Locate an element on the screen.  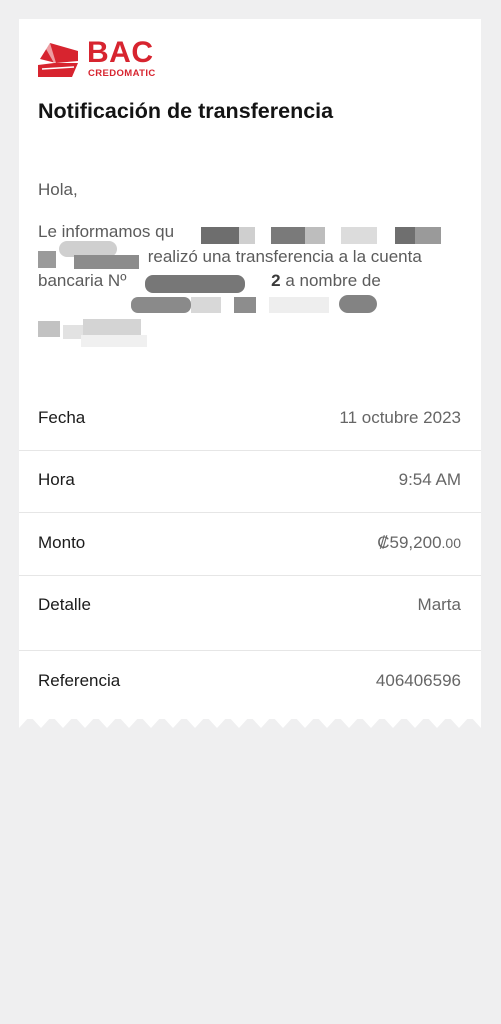
detail-value: 9:54 AM is located at coordinates (429, 479).